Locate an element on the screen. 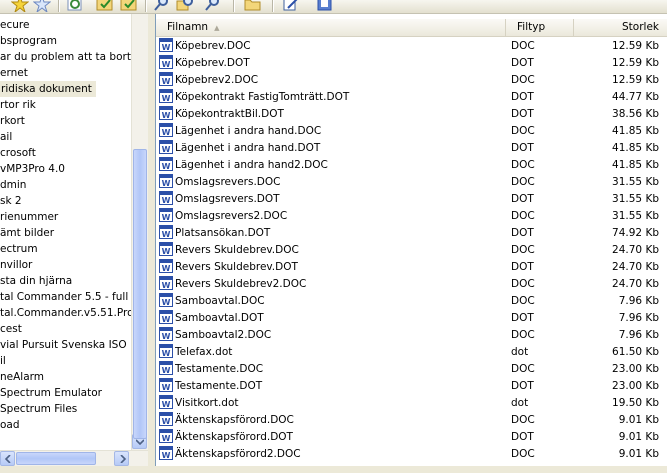 This screenshot has height=473, width=667. tree-item: bsprogram is located at coordinates (28, 41).